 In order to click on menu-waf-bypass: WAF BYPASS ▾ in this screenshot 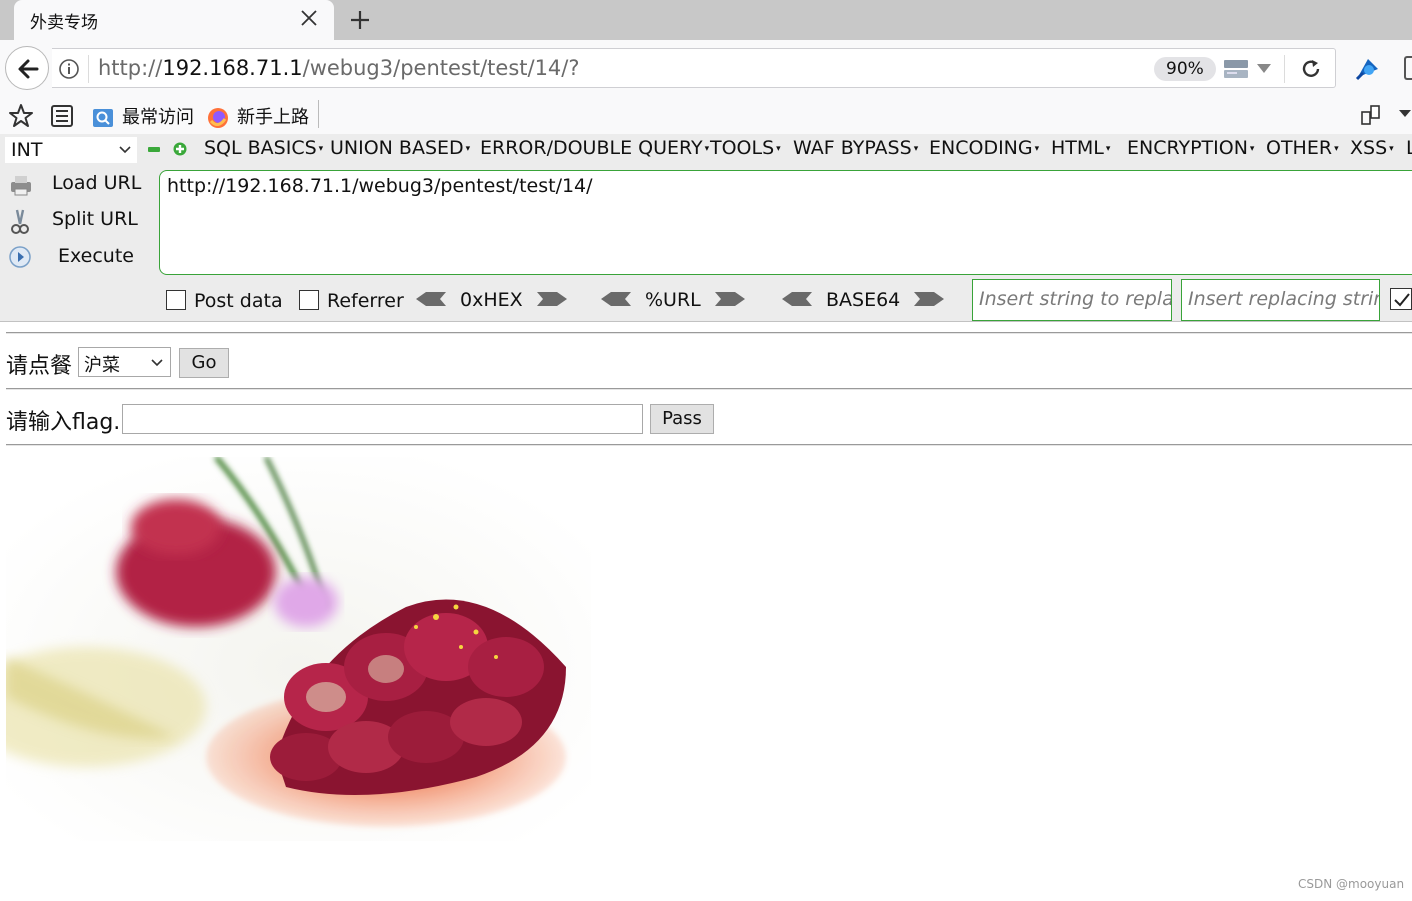, I will do `click(855, 148)`.